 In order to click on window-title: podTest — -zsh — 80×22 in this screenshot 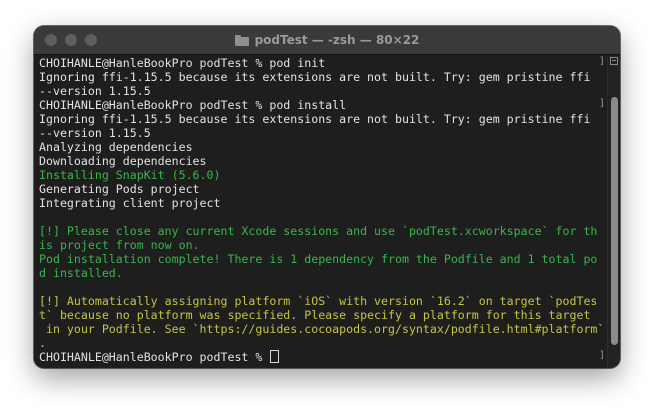, I will do `click(337, 40)`.